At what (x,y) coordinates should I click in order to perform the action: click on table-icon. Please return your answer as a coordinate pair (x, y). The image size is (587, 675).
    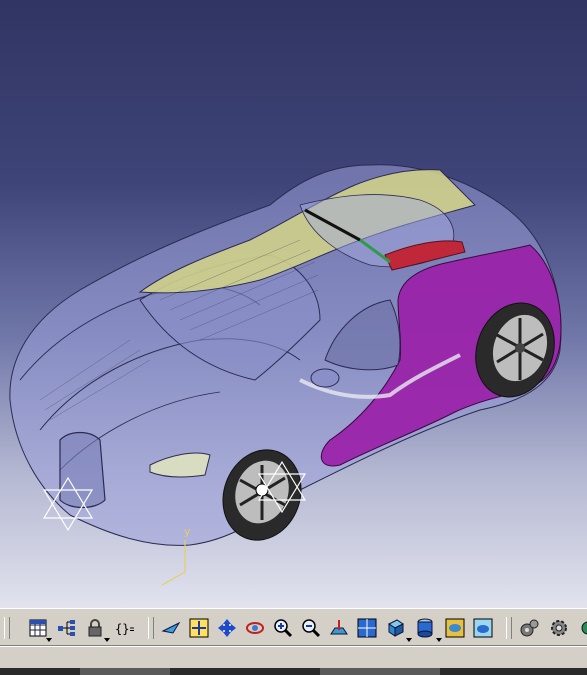
    Looking at the image, I should click on (38, 628).